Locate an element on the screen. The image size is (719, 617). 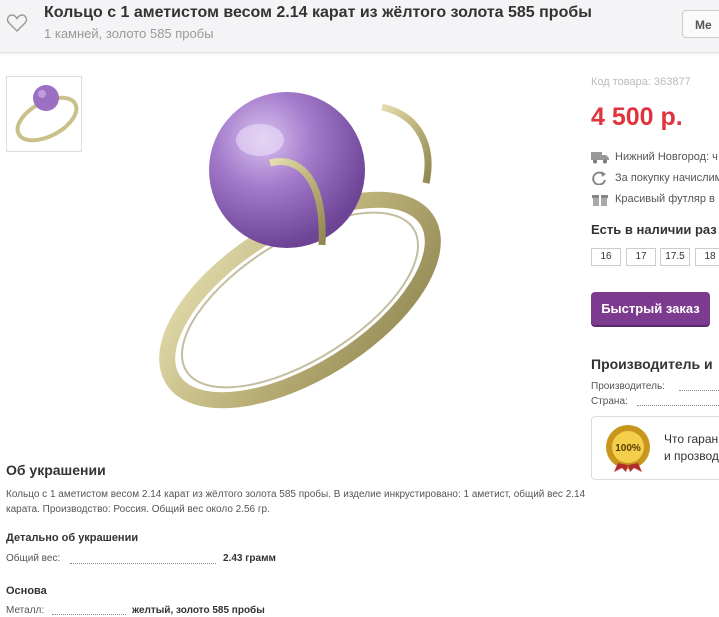
refresh-icon is located at coordinates (599, 178).